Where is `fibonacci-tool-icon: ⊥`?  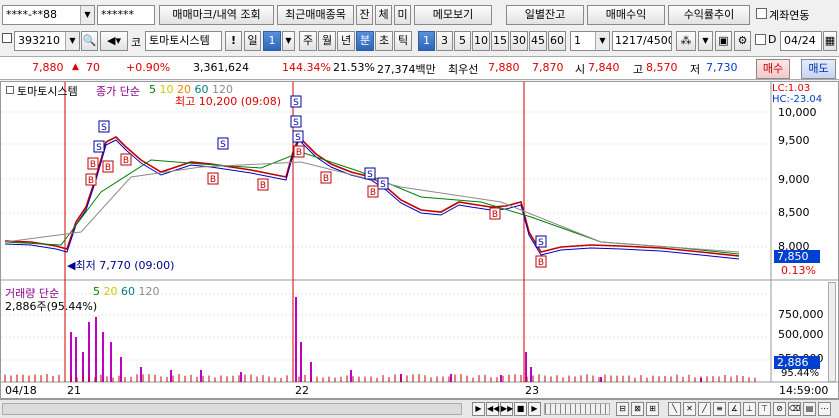
fibonacci-tool-icon: ⊥ is located at coordinates (749, 409).